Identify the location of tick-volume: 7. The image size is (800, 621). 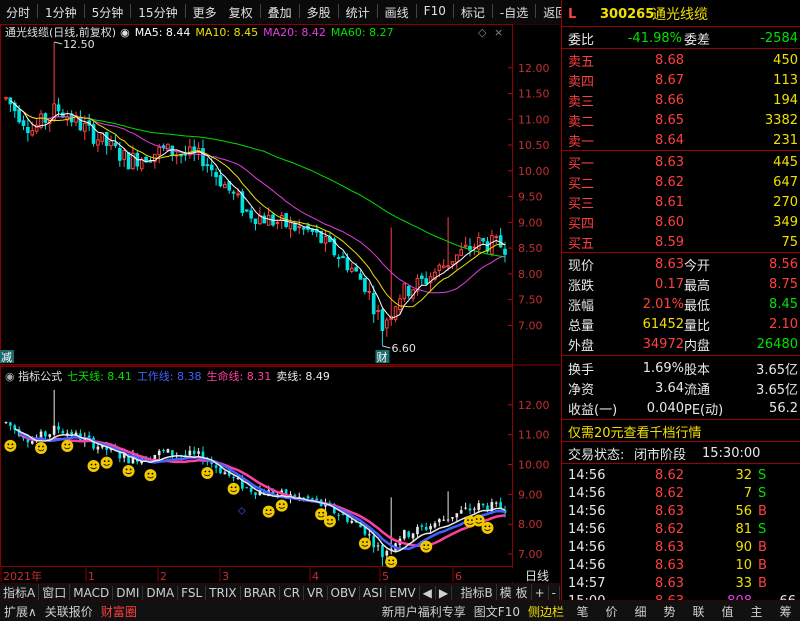
(747, 493).